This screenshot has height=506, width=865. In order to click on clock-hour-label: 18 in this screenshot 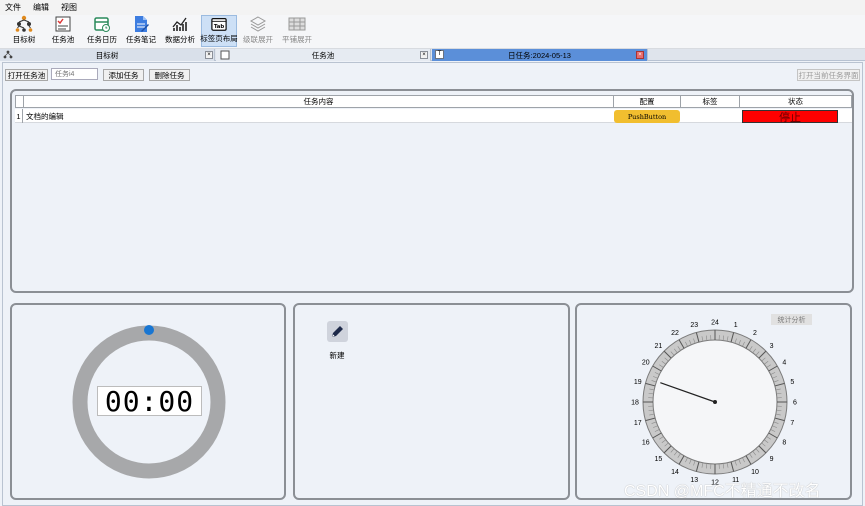, I will do `click(635, 403)`.